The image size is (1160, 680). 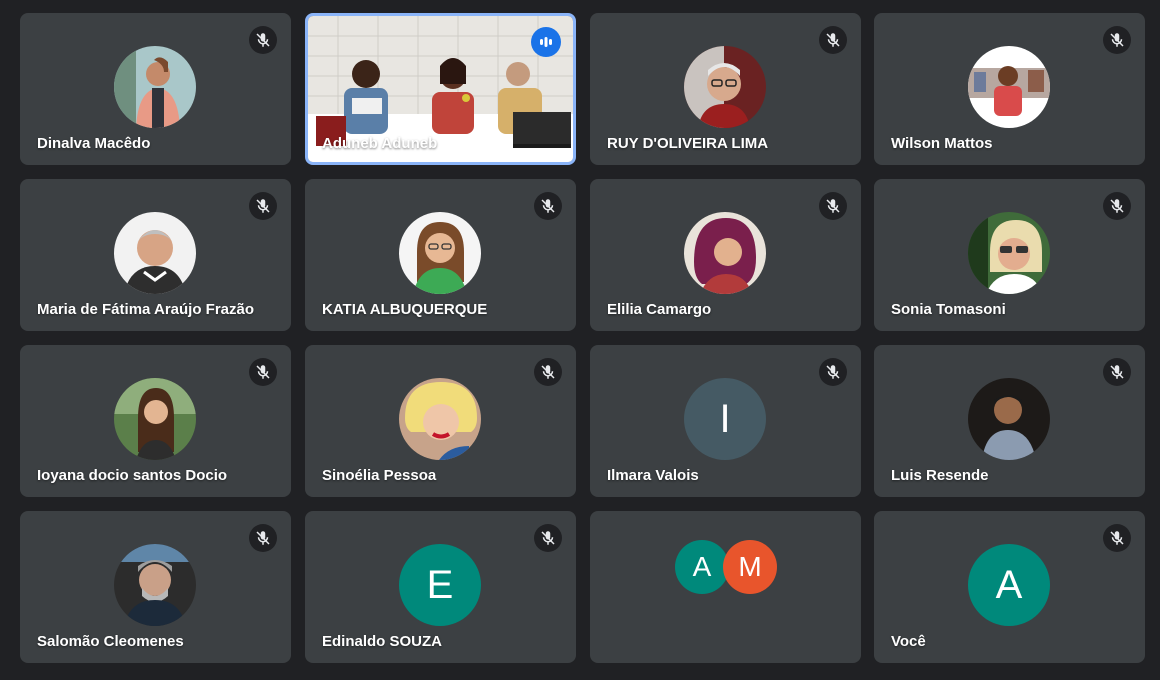 I want to click on participant-initial-avatar: E, so click(x=440, y=585).